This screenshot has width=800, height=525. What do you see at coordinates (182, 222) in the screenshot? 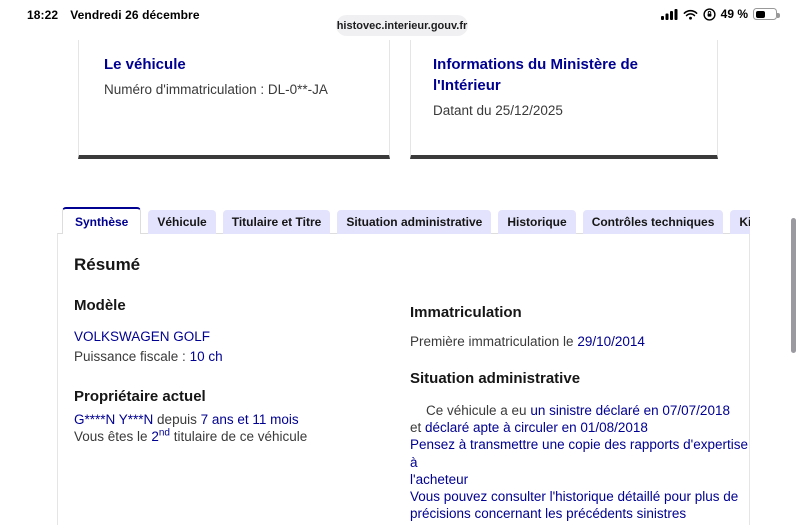
I see `tab-vehicule: Véhicule` at bounding box center [182, 222].